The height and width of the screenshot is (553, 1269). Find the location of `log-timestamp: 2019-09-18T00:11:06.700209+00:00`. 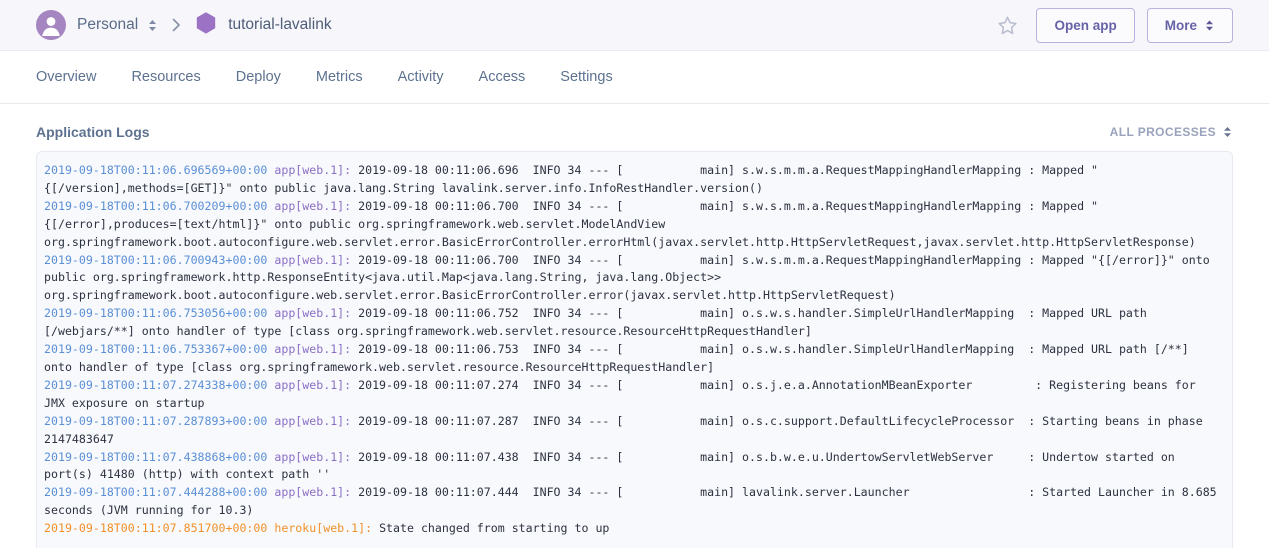

log-timestamp: 2019-09-18T00:11:06.700209+00:00 is located at coordinates (156, 205).